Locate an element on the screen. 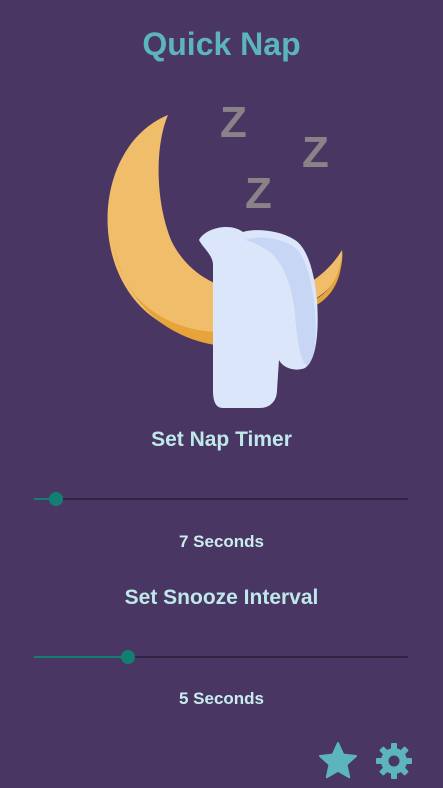 The height and width of the screenshot is (788, 443). nap-timer-value: 7 Seconds is located at coordinates (221, 541).